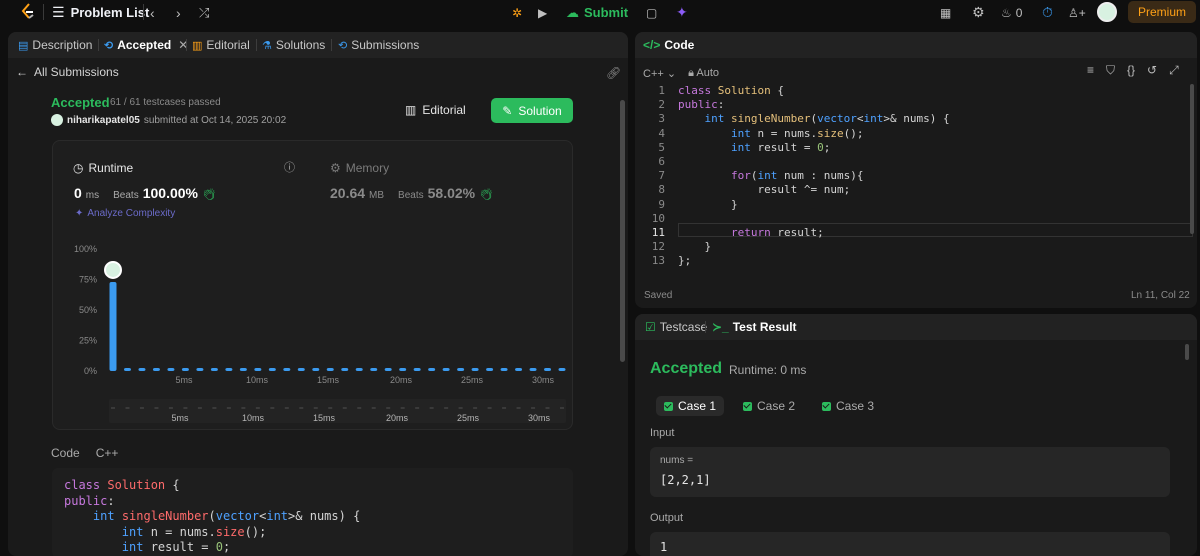 The width and height of the screenshot is (1200, 556). I want to click on braces-icon: {}, so click(1131, 70).